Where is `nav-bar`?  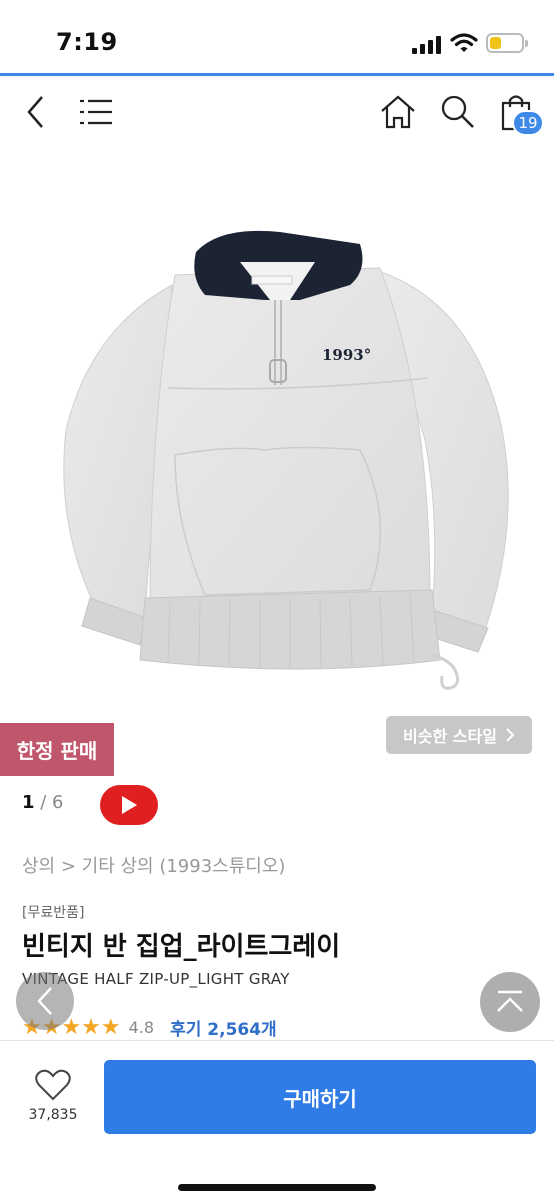 nav-bar is located at coordinates (277, 111).